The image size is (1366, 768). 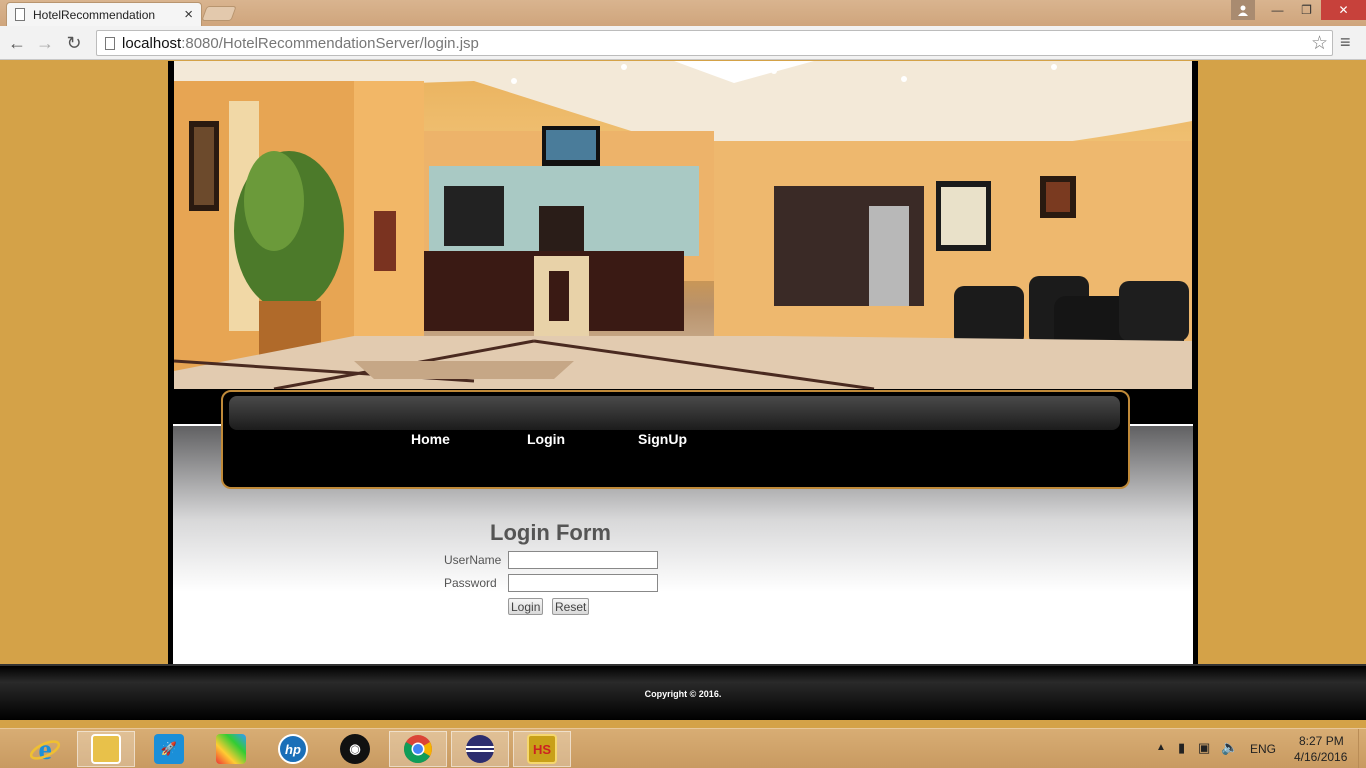 What do you see at coordinates (17, 43) in the screenshot?
I see `back-icon: ←` at bounding box center [17, 43].